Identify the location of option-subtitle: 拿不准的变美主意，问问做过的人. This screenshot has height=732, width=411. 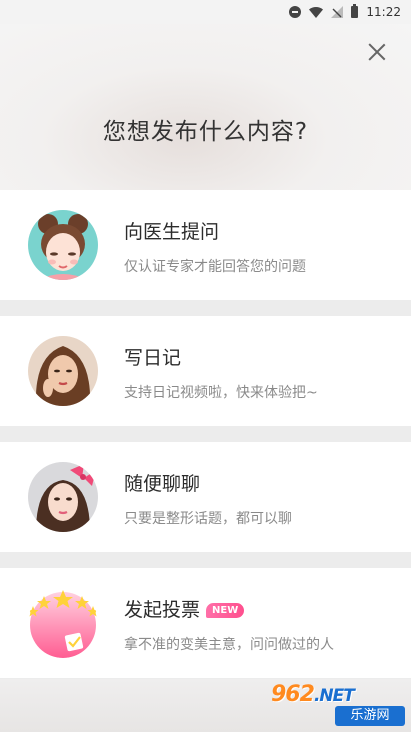
(229, 645).